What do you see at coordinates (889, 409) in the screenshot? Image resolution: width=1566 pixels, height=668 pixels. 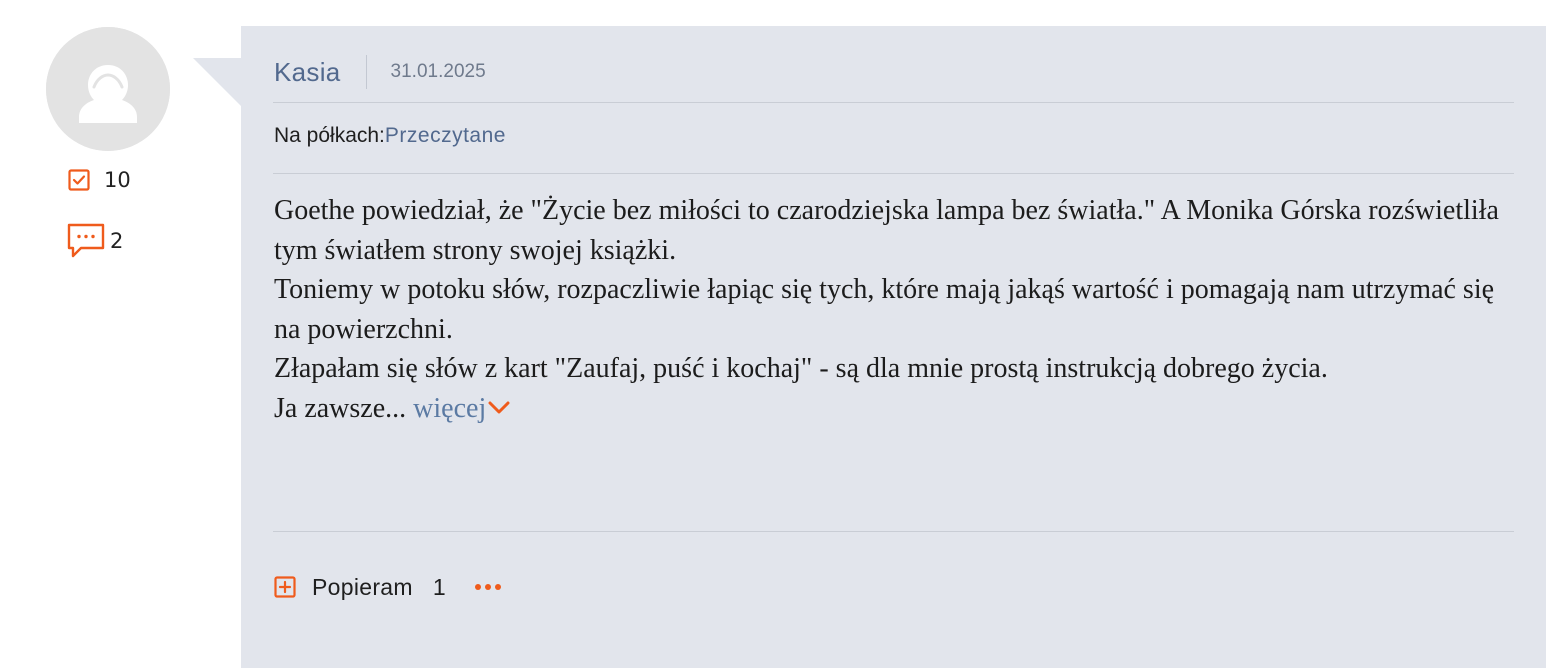 I see `review-excerpt-end: Ja zawsze... więcej` at bounding box center [889, 409].